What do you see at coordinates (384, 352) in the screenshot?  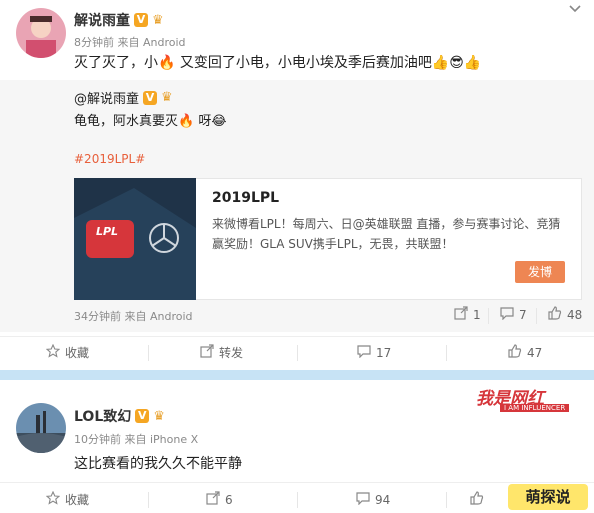 I see `comment-count: 17` at bounding box center [384, 352].